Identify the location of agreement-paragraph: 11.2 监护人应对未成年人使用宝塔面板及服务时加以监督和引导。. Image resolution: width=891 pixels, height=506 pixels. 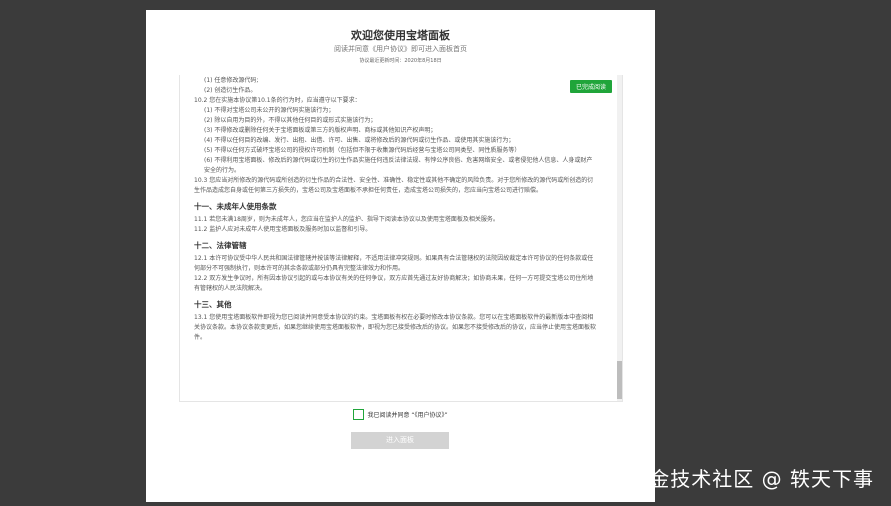
(283, 229).